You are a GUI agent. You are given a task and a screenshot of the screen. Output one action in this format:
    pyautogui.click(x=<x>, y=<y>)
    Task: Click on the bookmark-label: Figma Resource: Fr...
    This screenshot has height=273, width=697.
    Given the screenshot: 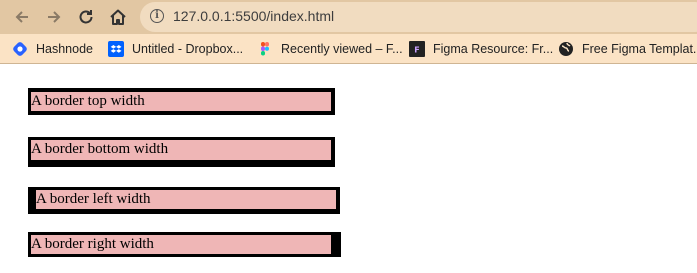 What is the action you would take?
    pyautogui.click(x=493, y=49)
    